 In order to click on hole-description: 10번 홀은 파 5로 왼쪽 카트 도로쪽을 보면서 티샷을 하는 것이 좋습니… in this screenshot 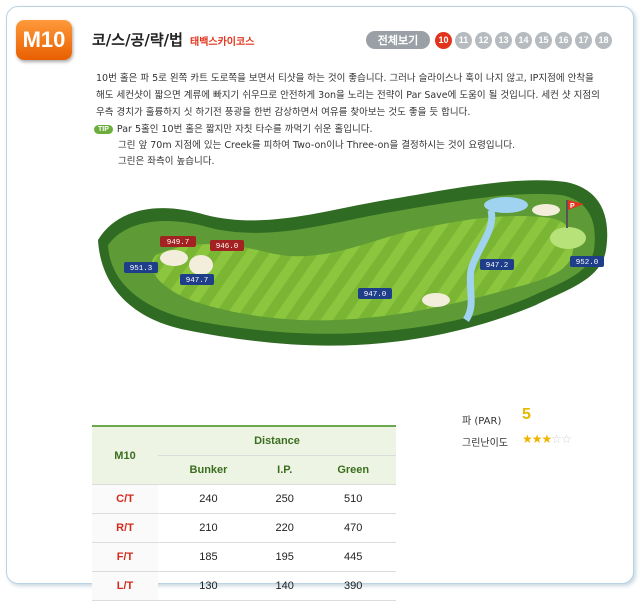, I will do `click(356, 95)`.